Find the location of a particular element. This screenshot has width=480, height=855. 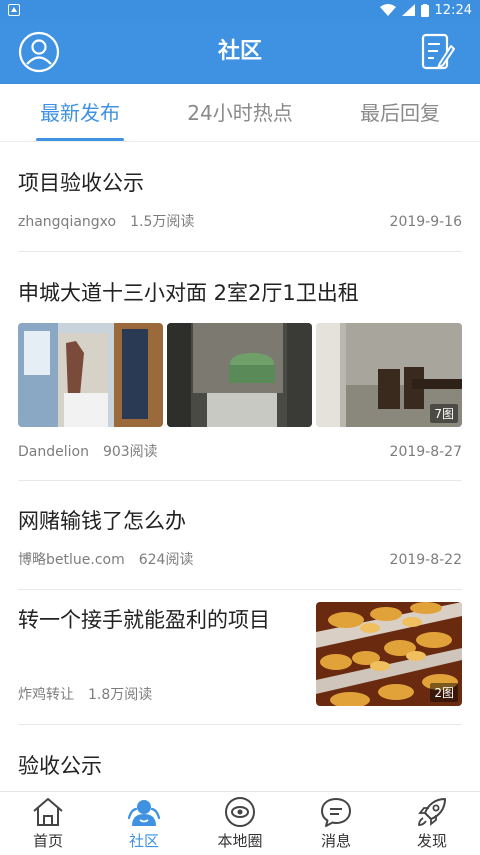

nav-messages: 消息 is located at coordinates (336, 823).